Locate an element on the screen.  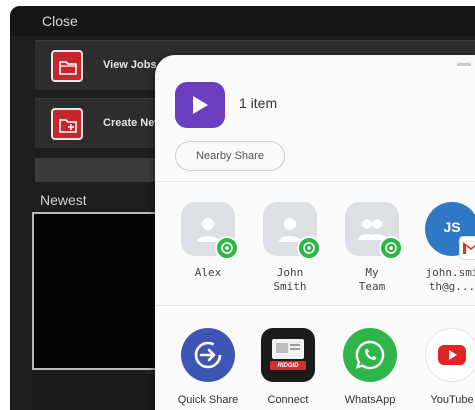
nearby-share-button: Nearby Share is located at coordinates (230, 156).